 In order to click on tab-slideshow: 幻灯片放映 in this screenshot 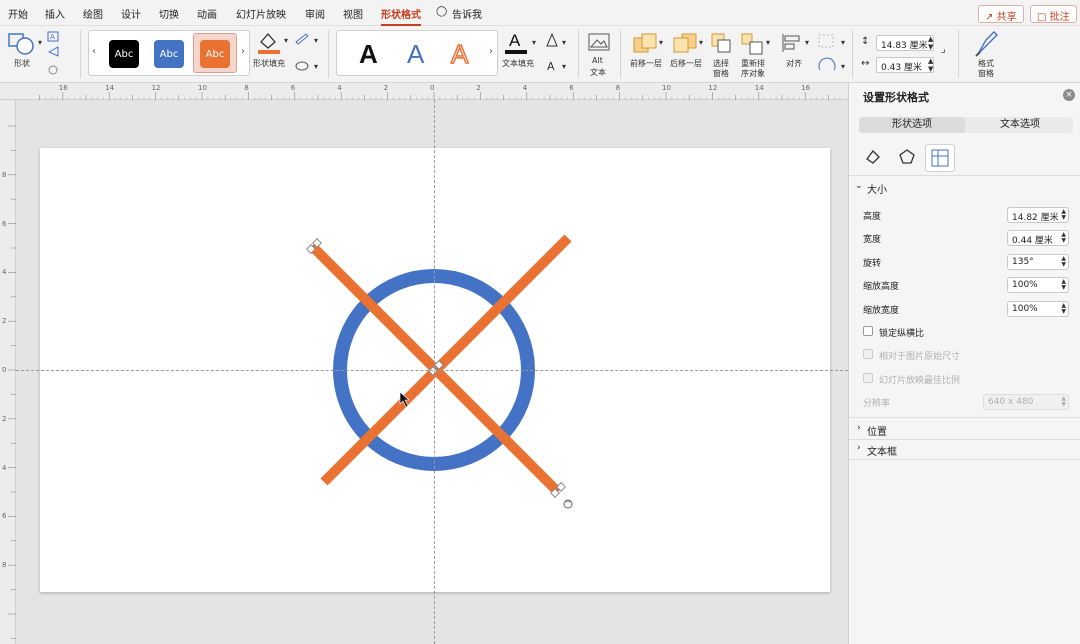, I will do `click(261, 13)`.